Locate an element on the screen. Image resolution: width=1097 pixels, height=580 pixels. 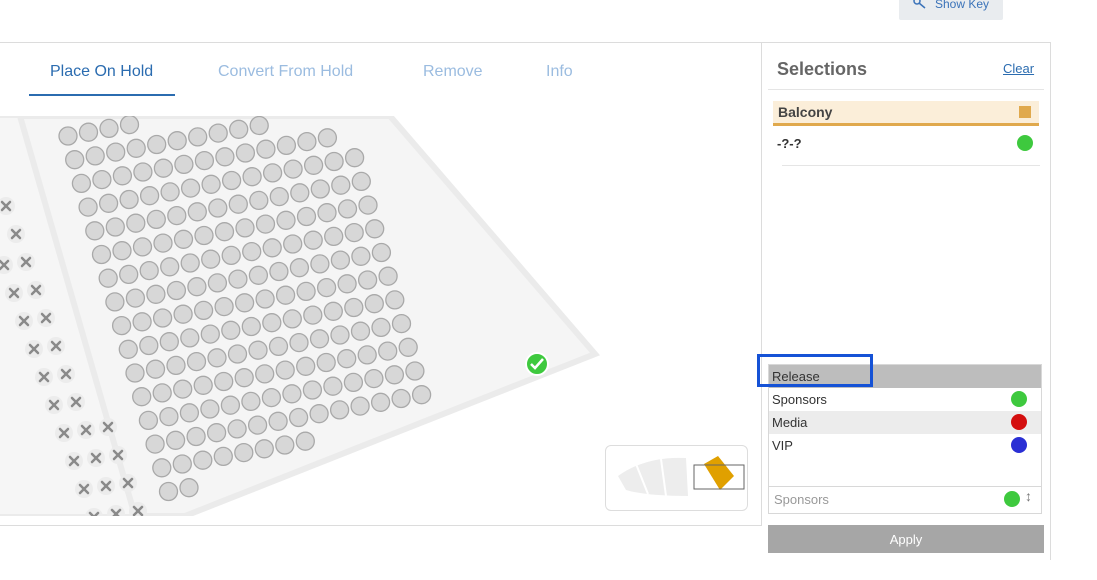
selected-seat is located at coordinates (537, 364).